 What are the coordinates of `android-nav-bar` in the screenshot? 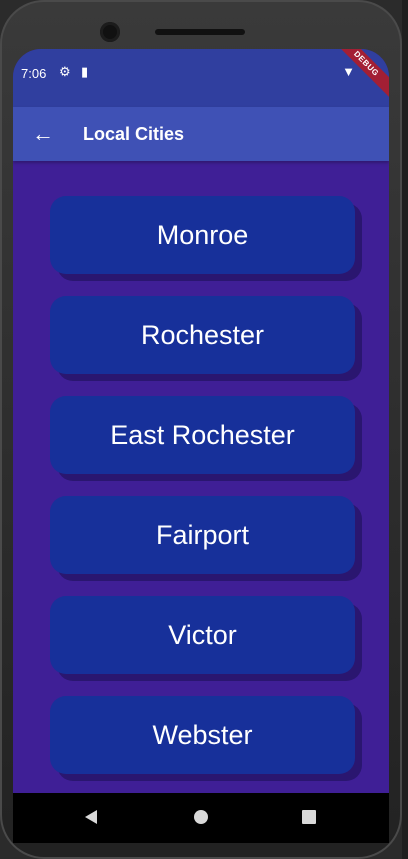 It's located at (201, 818).